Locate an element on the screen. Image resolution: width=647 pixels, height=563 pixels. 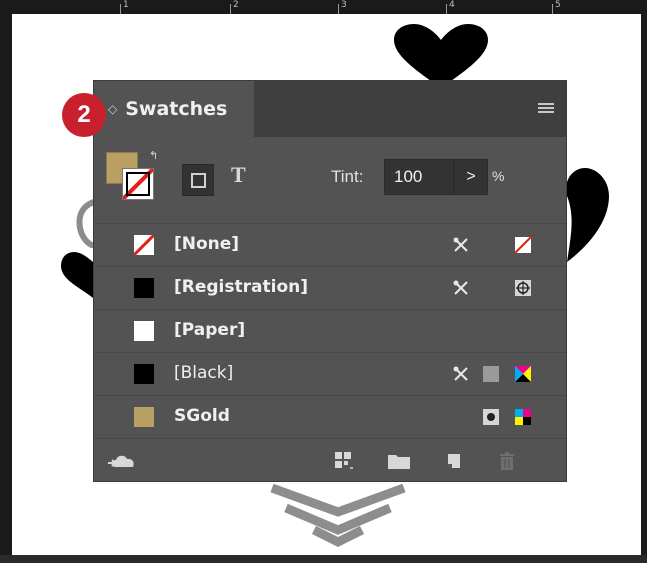
swatch-name: [Registration] is located at coordinates (241, 287).